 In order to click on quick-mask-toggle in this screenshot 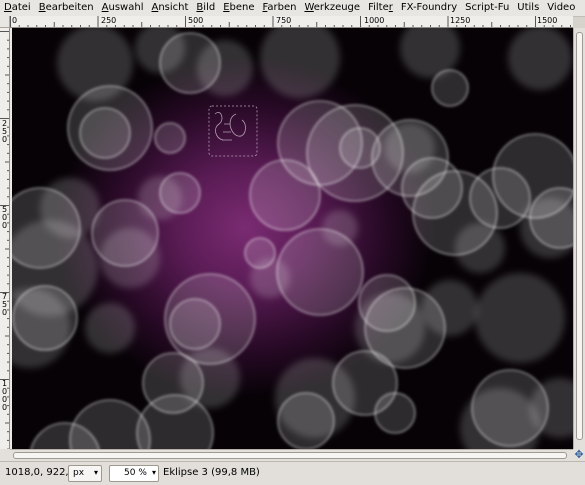, I will do `click(5, 22)`.